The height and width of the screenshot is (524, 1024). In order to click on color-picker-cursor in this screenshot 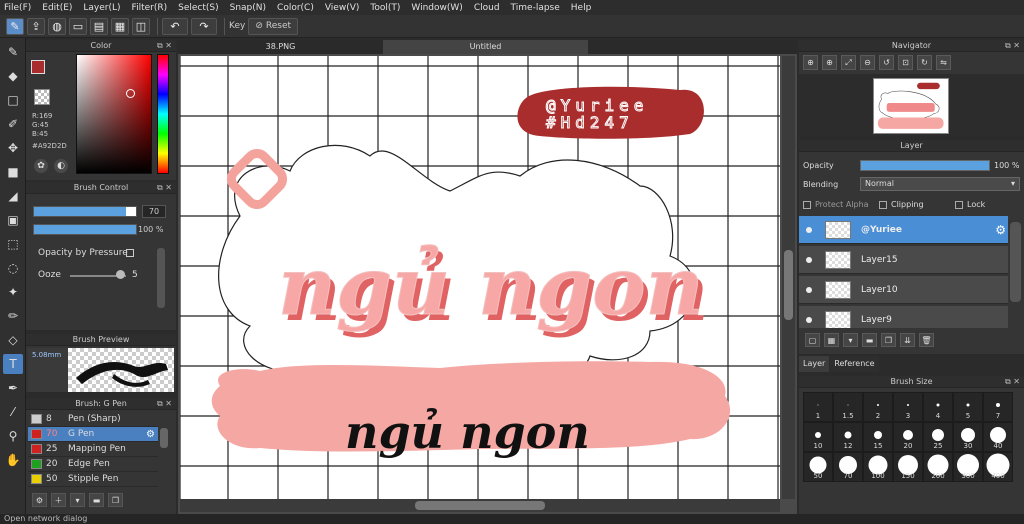, I will do `click(130, 93)`.